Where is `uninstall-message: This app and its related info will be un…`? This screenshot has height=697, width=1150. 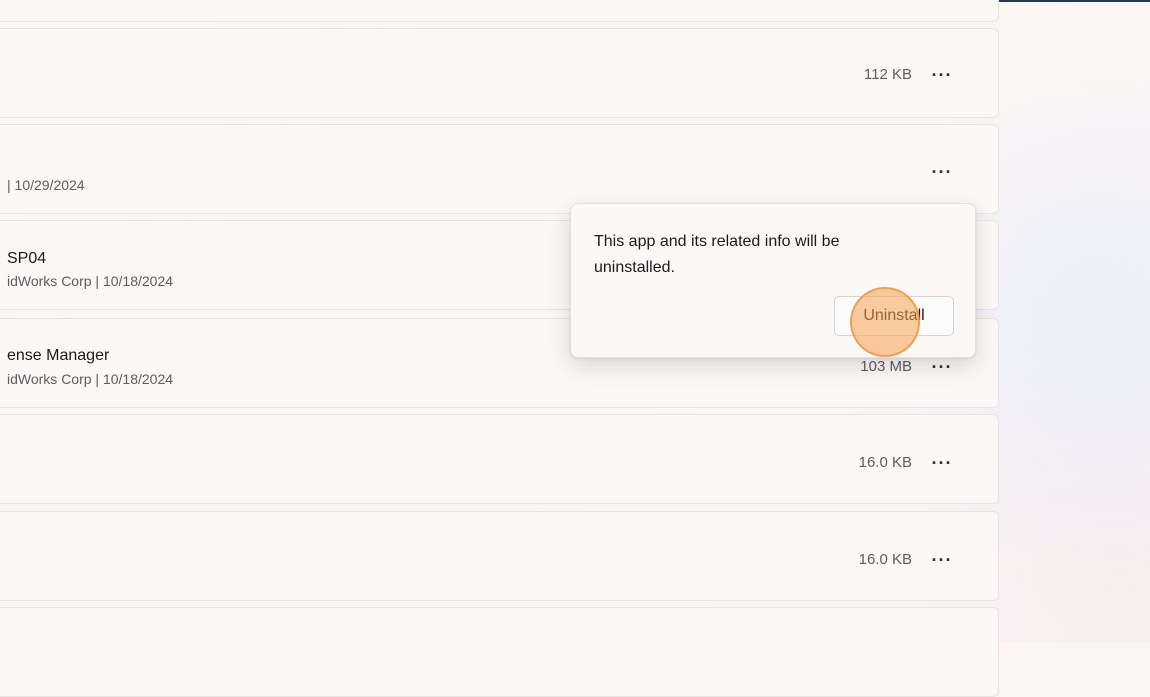 uninstall-message: This app and its related info will be un… is located at coordinates (717, 254).